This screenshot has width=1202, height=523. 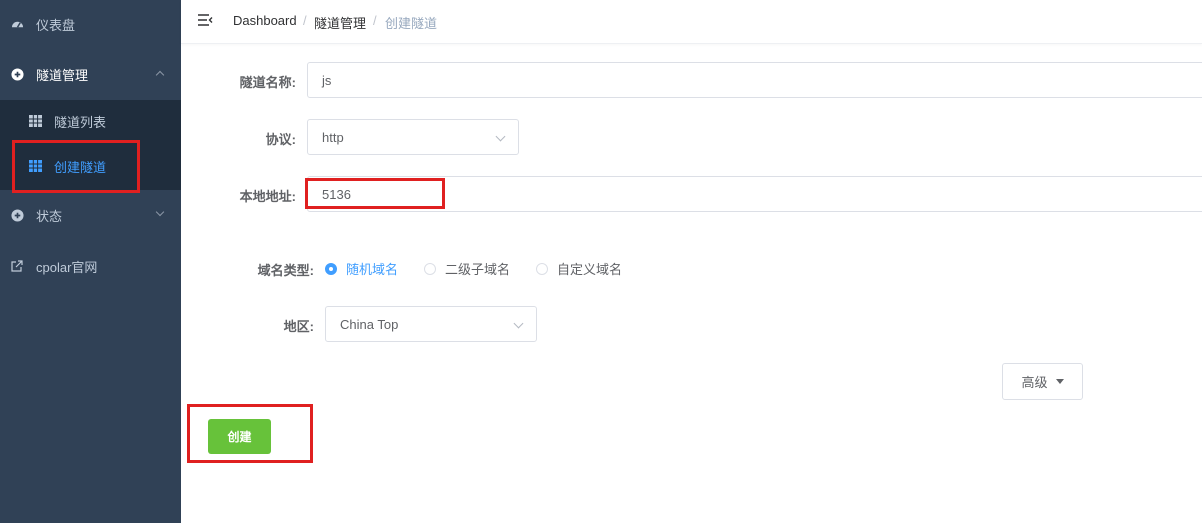 I want to click on tunnel-name-input: js, so click(x=754, y=80).